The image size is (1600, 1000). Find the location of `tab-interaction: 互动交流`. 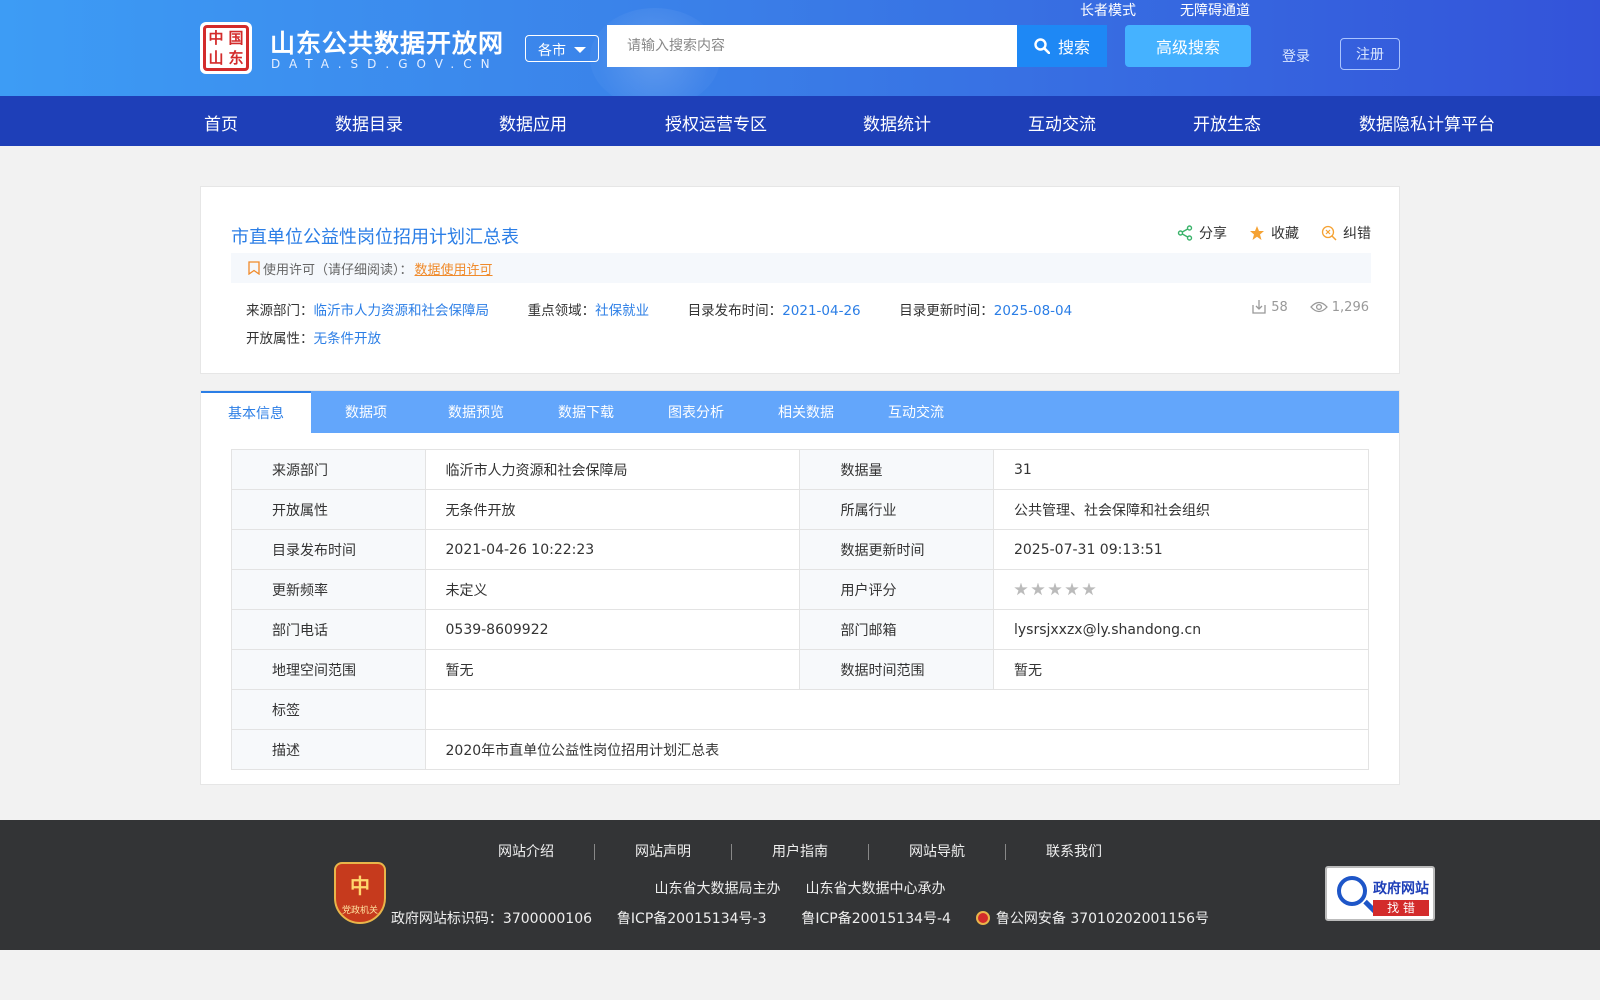

tab-interaction: 互动交流 is located at coordinates (916, 412).